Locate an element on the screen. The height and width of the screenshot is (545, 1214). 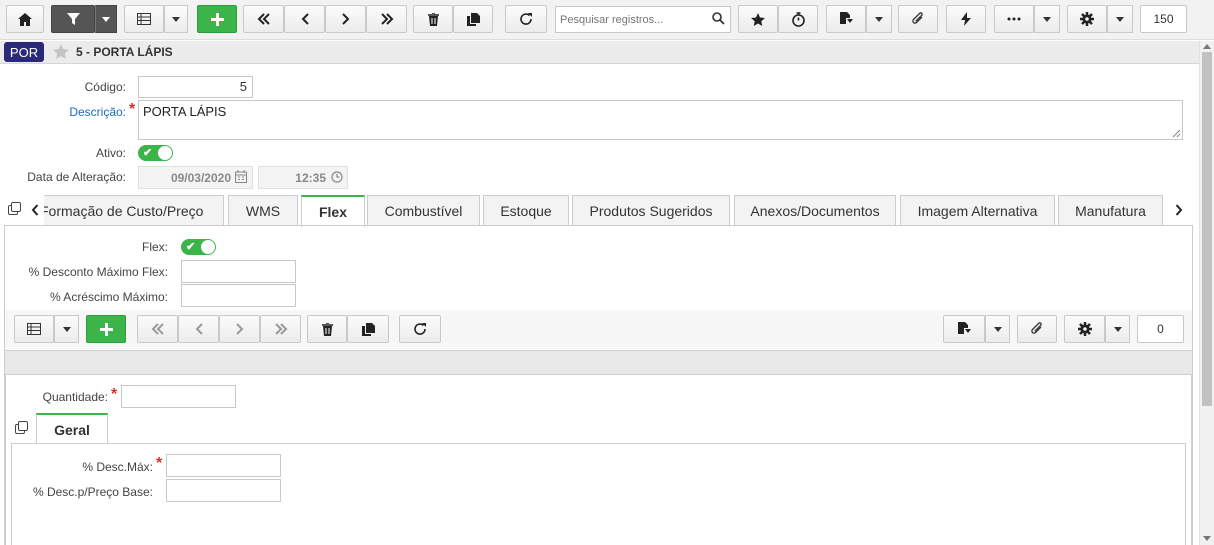
data-alteracao-value: 09/03/2020 is located at coordinates (200, 177).